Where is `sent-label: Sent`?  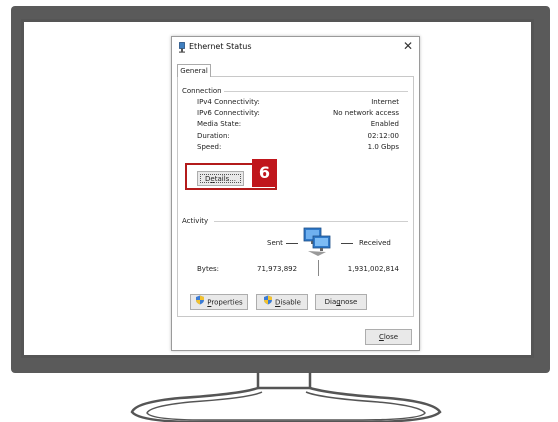
sent-label: Sent is located at coordinates (275, 243).